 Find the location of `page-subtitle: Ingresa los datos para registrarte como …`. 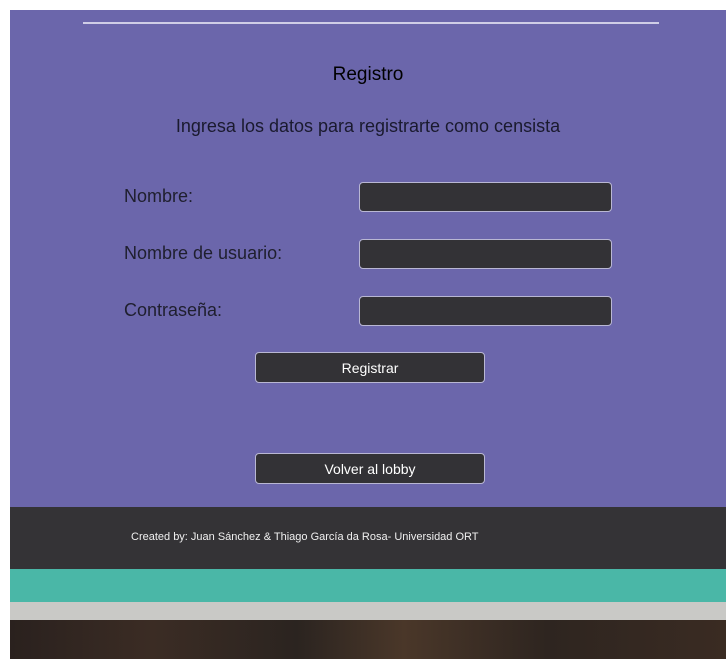

page-subtitle: Ingresa los datos para registrarte como … is located at coordinates (368, 126).